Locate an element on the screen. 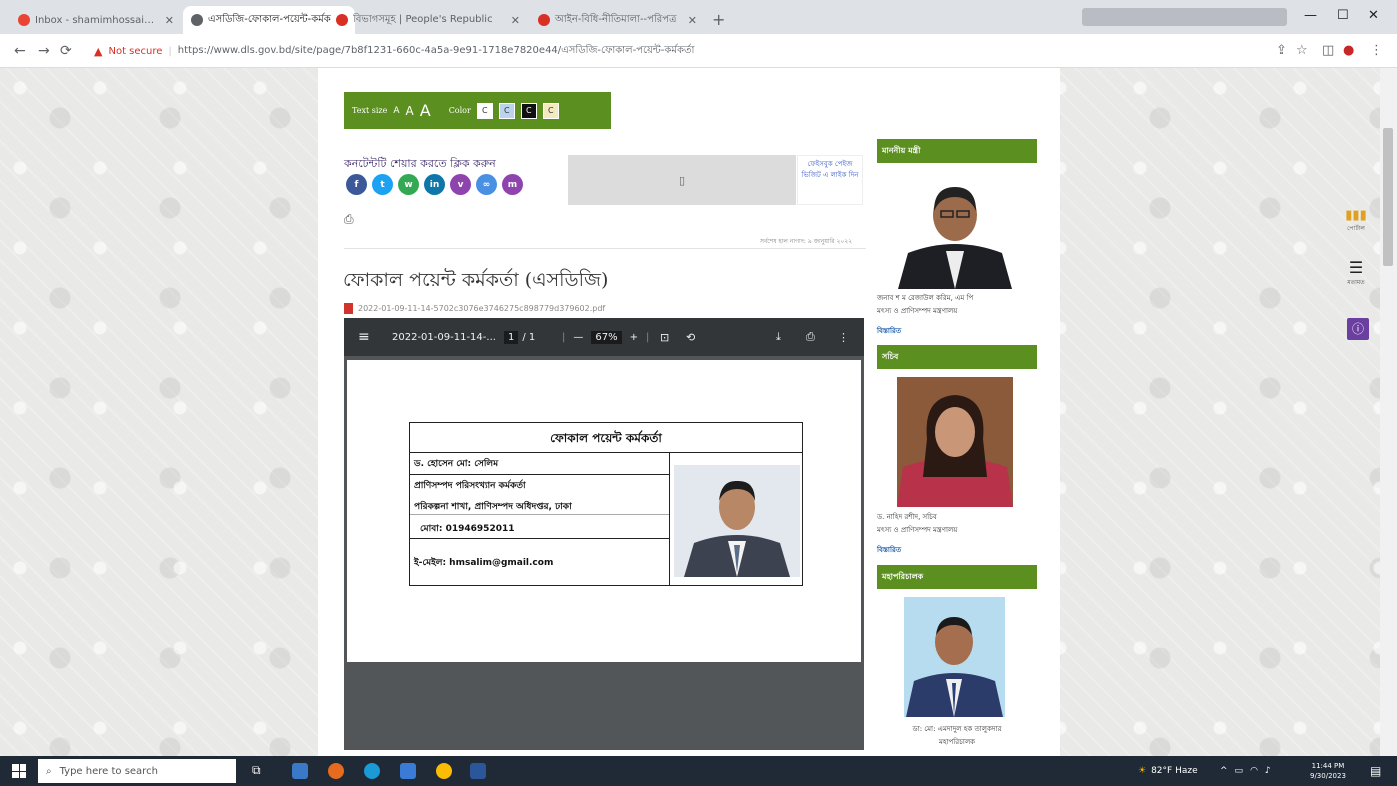 The height and width of the screenshot is (786, 1397). chevron-up-icon: ^ is located at coordinates (1224, 771).